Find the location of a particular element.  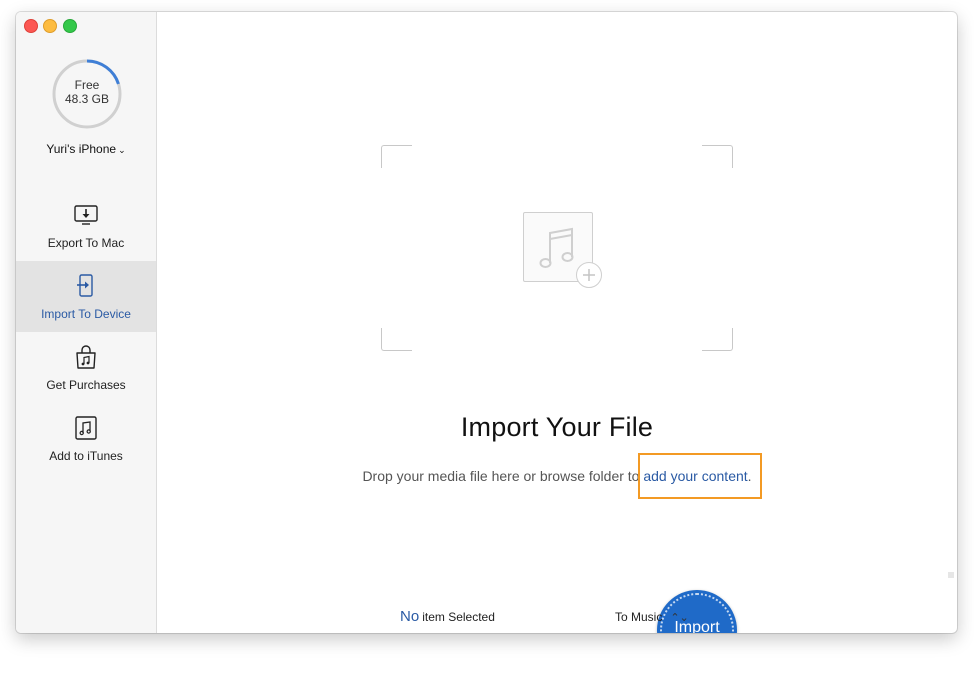

music-note-icon is located at coordinates (86, 428).